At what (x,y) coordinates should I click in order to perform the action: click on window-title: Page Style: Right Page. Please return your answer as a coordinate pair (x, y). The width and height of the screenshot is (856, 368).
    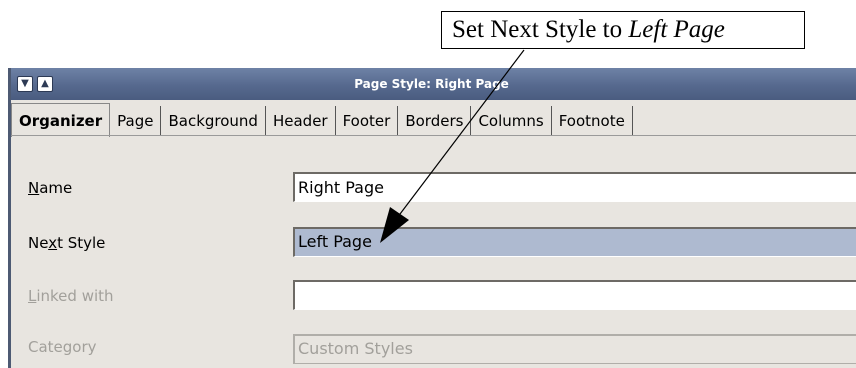
    Looking at the image, I should click on (431, 84).